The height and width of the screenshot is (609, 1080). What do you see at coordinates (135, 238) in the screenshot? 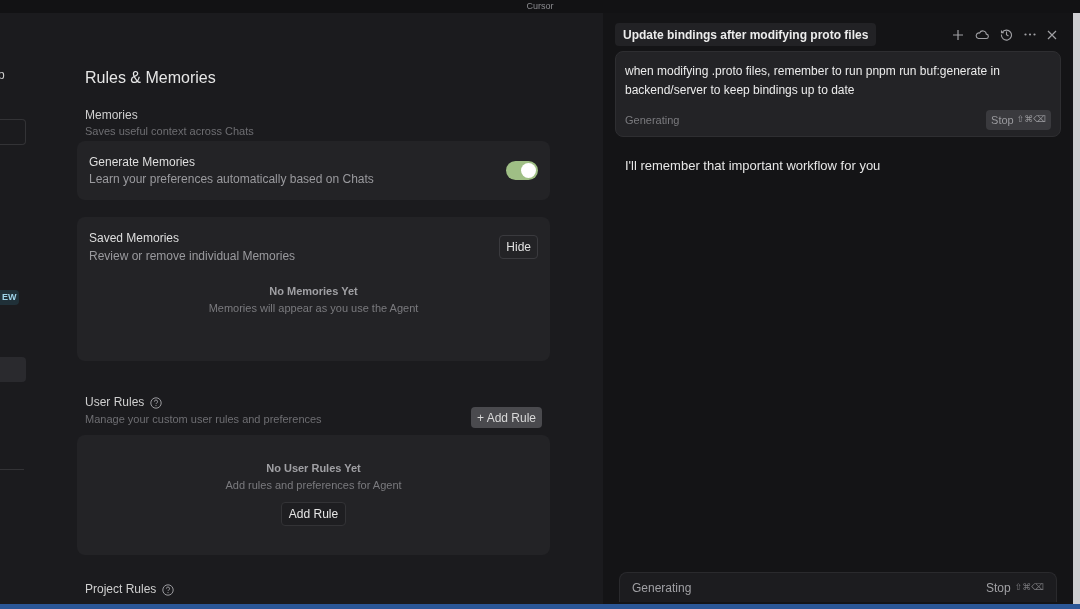
I see `setting-title: Saved Memories` at bounding box center [135, 238].